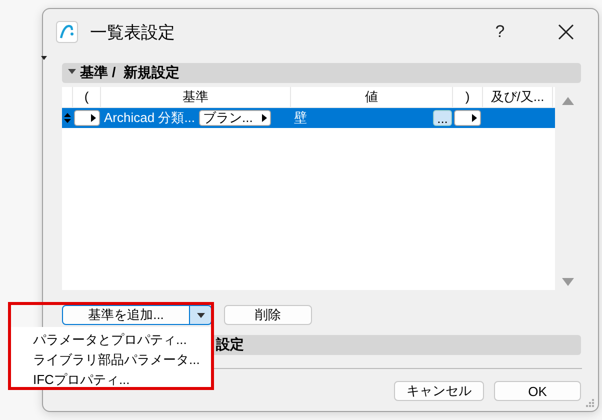 Image resolution: width=602 pixels, height=420 pixels. What do you see at coordinates (132, 33) in the screenshot?
I see `window-title: 一覧表設定` at bounding box center [132, 33].